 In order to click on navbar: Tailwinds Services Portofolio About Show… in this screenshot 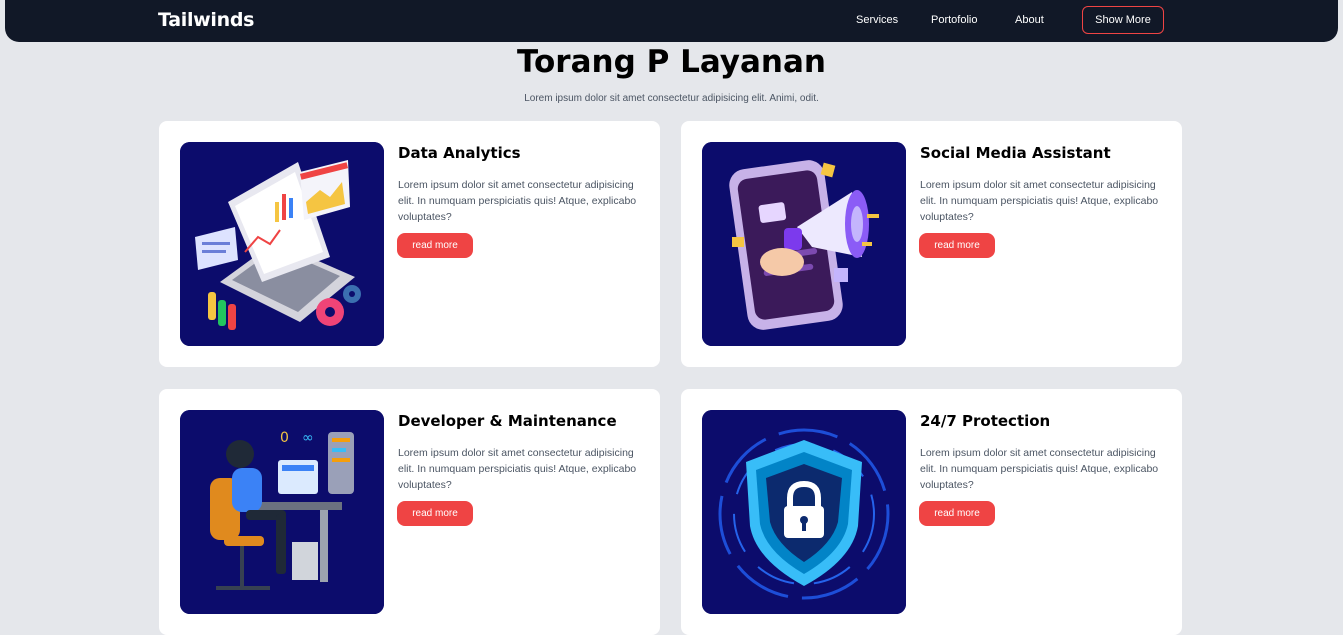, I will do `click(671, 21)`.